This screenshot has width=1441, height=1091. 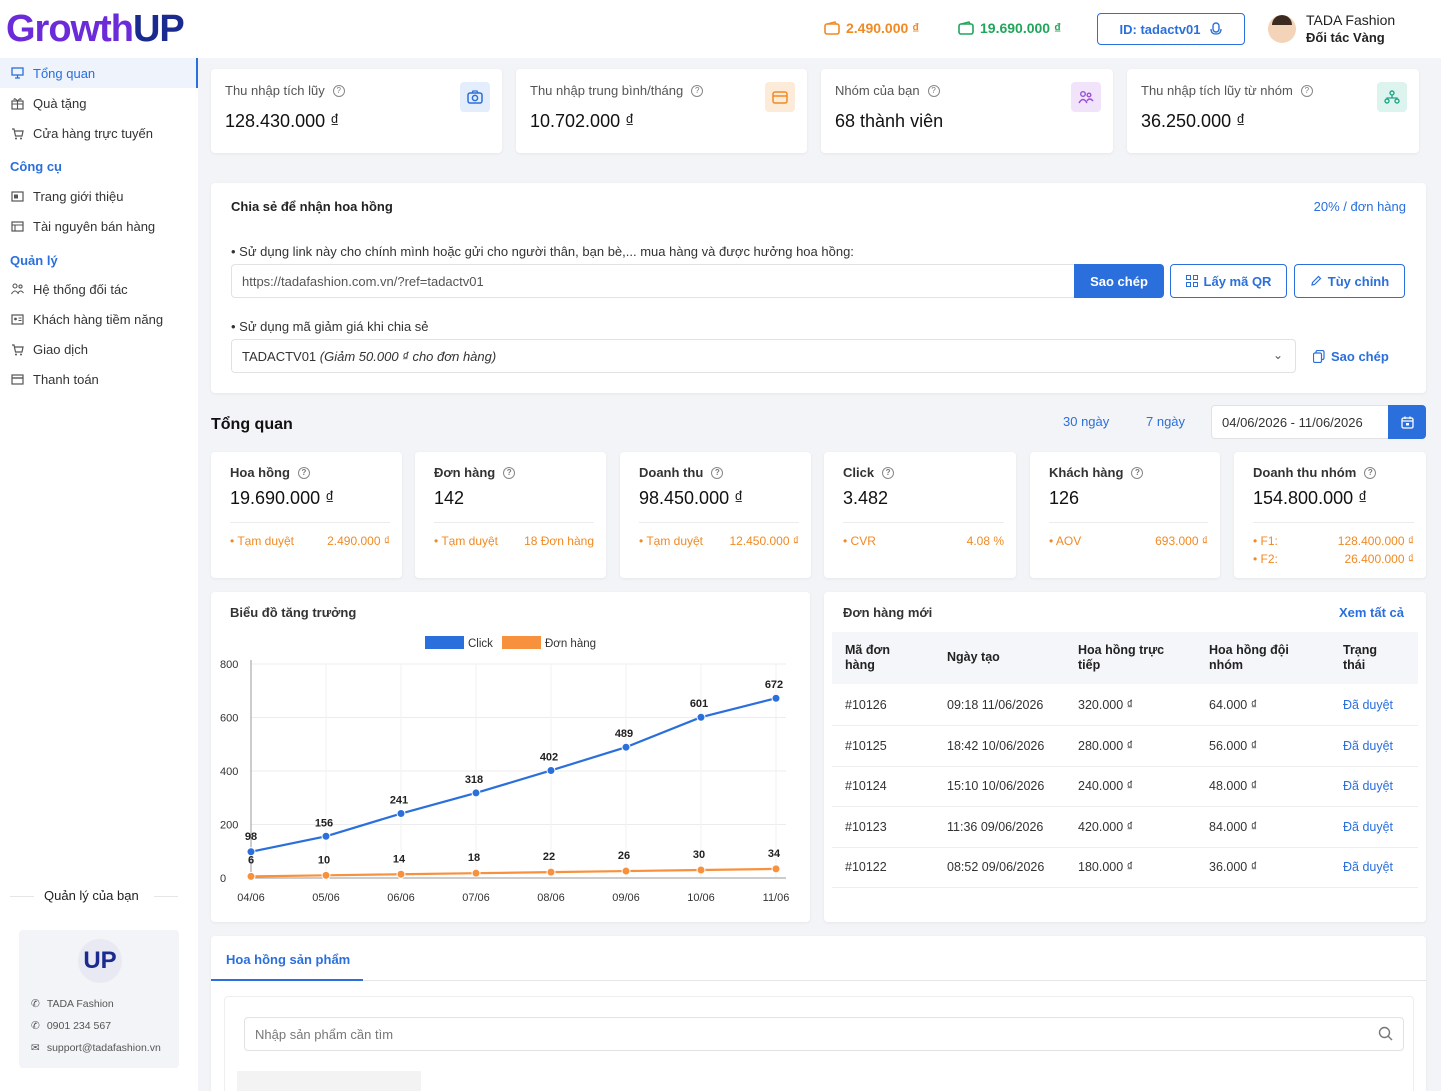 I want to click on product-commission-card: Hoa hồng sản phẩm Nhập sản phẩm cần tìm, so click(x=818, y=1013).